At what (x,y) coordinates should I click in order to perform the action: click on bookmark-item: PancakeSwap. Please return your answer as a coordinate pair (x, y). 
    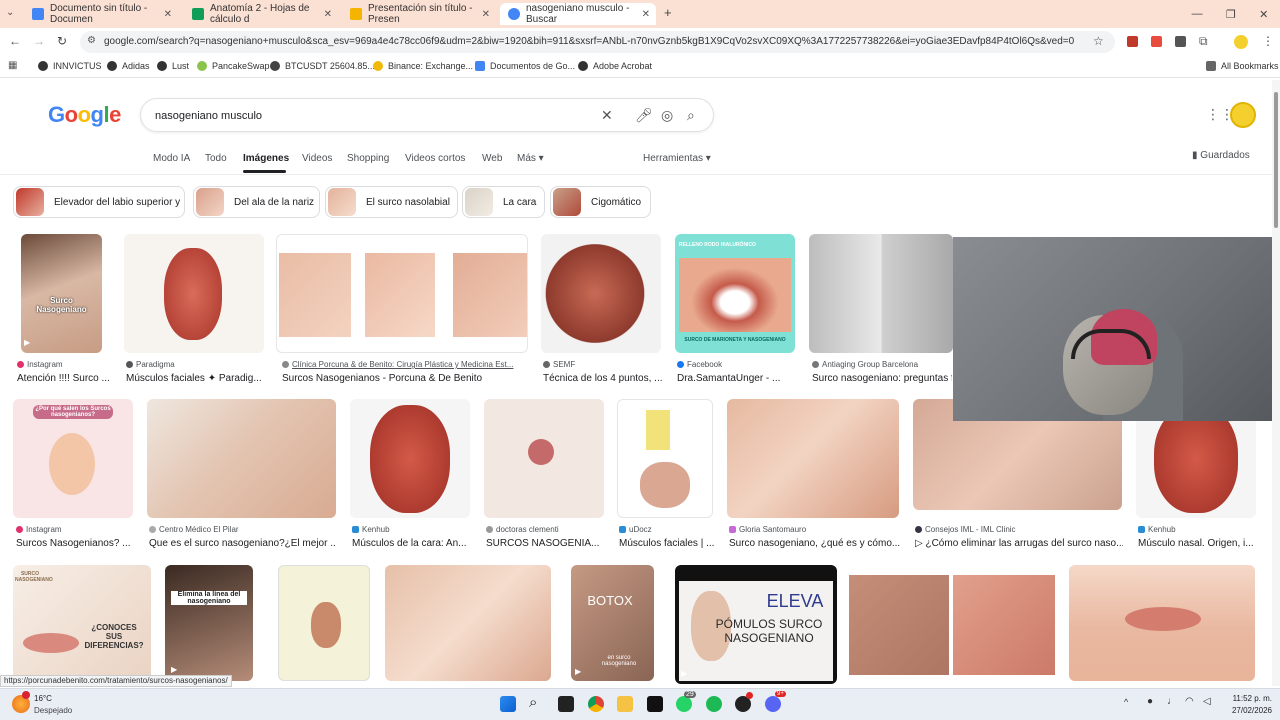
    Looking at the image, I should click on (233, 66).